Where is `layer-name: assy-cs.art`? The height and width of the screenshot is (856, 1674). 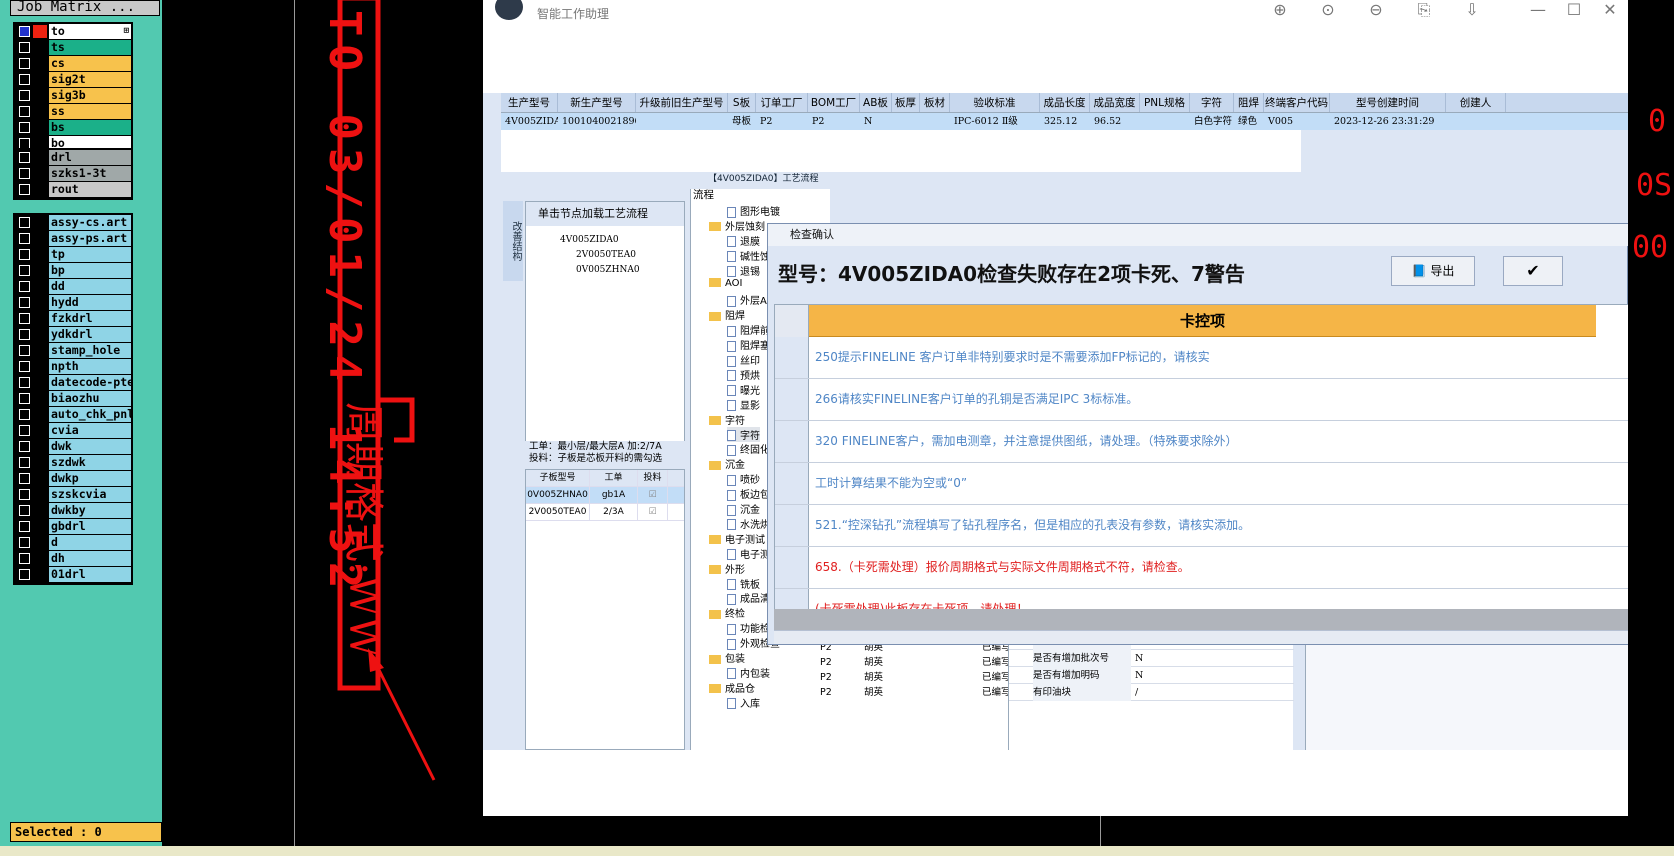
layer-name: assy-cs.art is located at coordinates (90, 222).